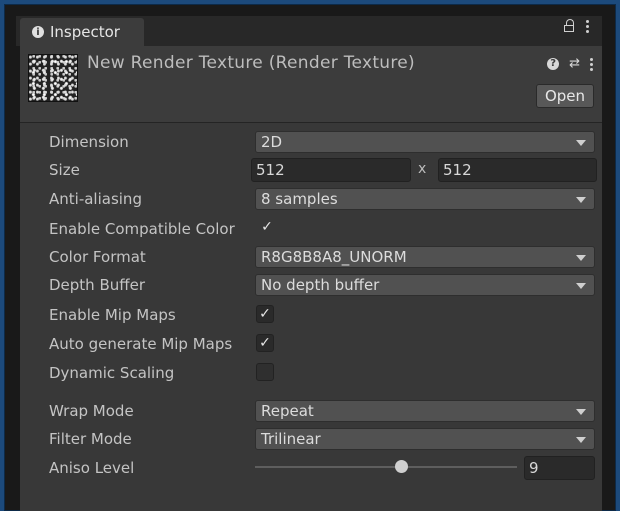  Describe the element at coordinates (90, 439) in the screenshot. I see `filter-mode-label: Filter Mode` at that location.